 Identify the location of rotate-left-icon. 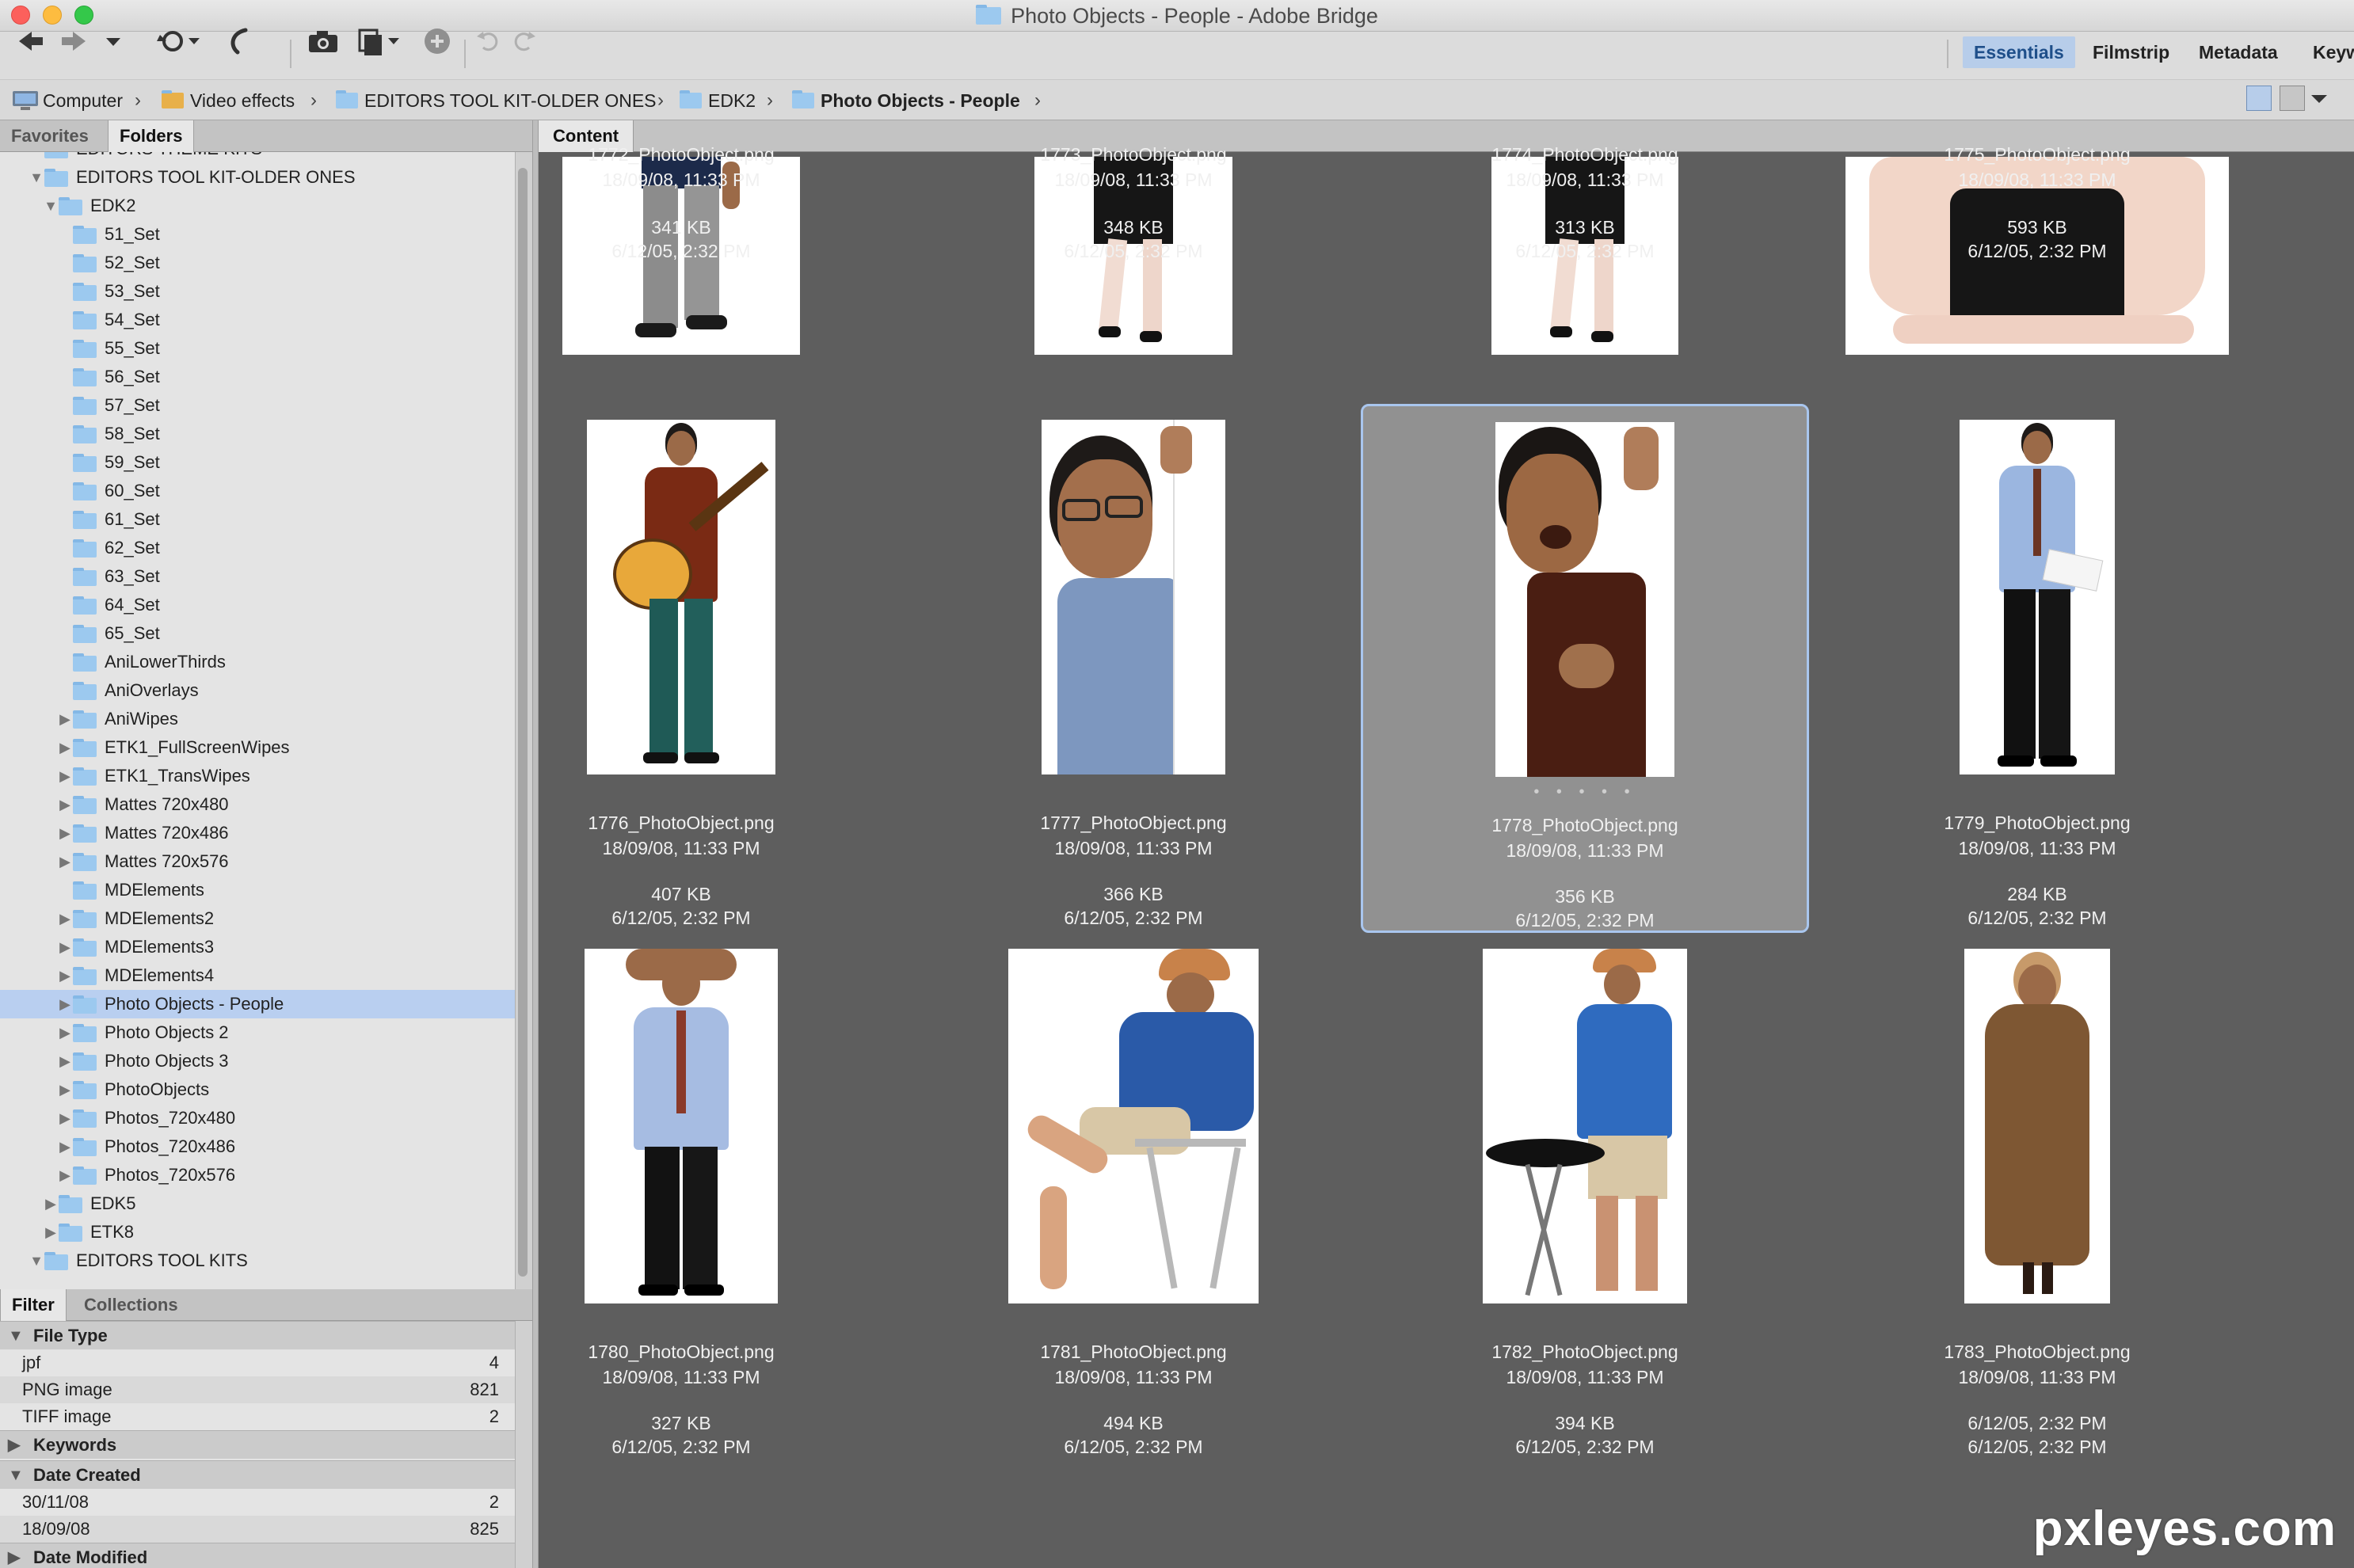
(488, 41).